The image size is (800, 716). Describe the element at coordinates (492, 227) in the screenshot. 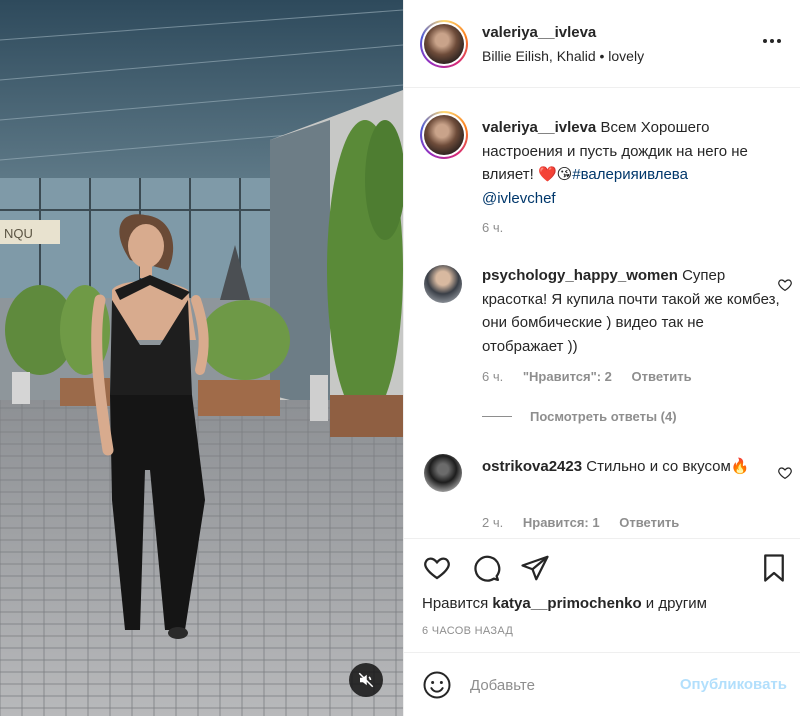

I see `caption-time: 6 ч.` at that location.